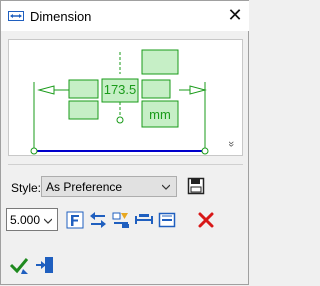 The width and height of the screenshot is (320, 286). I want to click on dimension-icon, so click(16, 16).